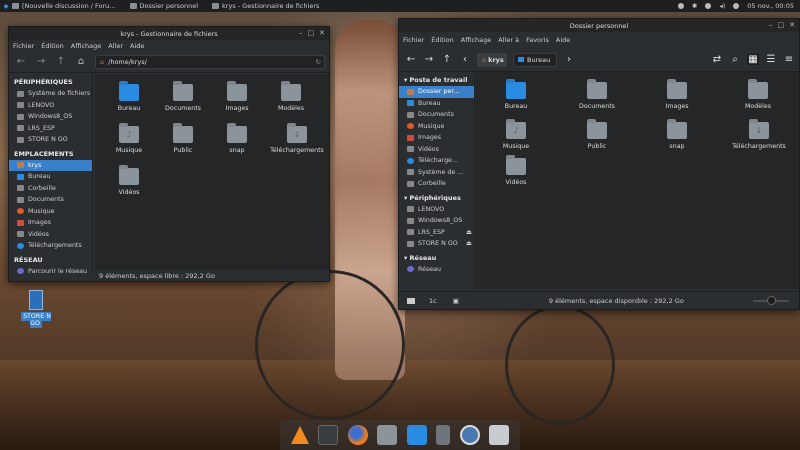 The image size is (800, 450). Describe the element at coordinates (357, 435) in the screenshot. I see `firefox-icon` at that location.